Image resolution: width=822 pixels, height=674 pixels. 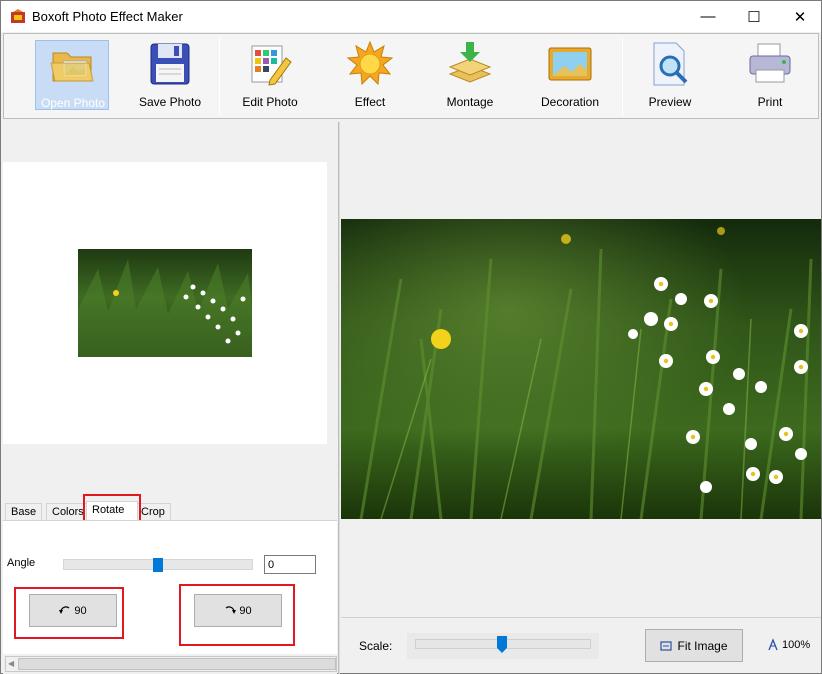 I want to click on scale-slider, so click(x=503, y=646).